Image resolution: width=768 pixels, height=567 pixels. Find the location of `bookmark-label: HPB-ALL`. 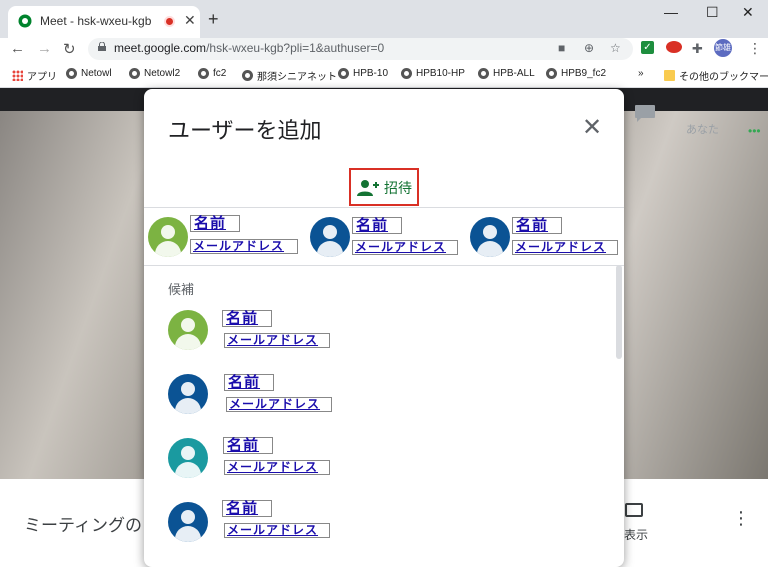

bookmark-label: HPB-ALL is located at coordinates (514, 73).